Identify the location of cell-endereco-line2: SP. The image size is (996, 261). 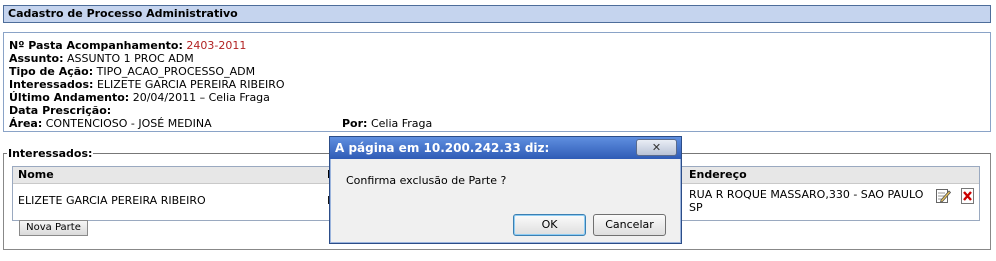
(696, 207).